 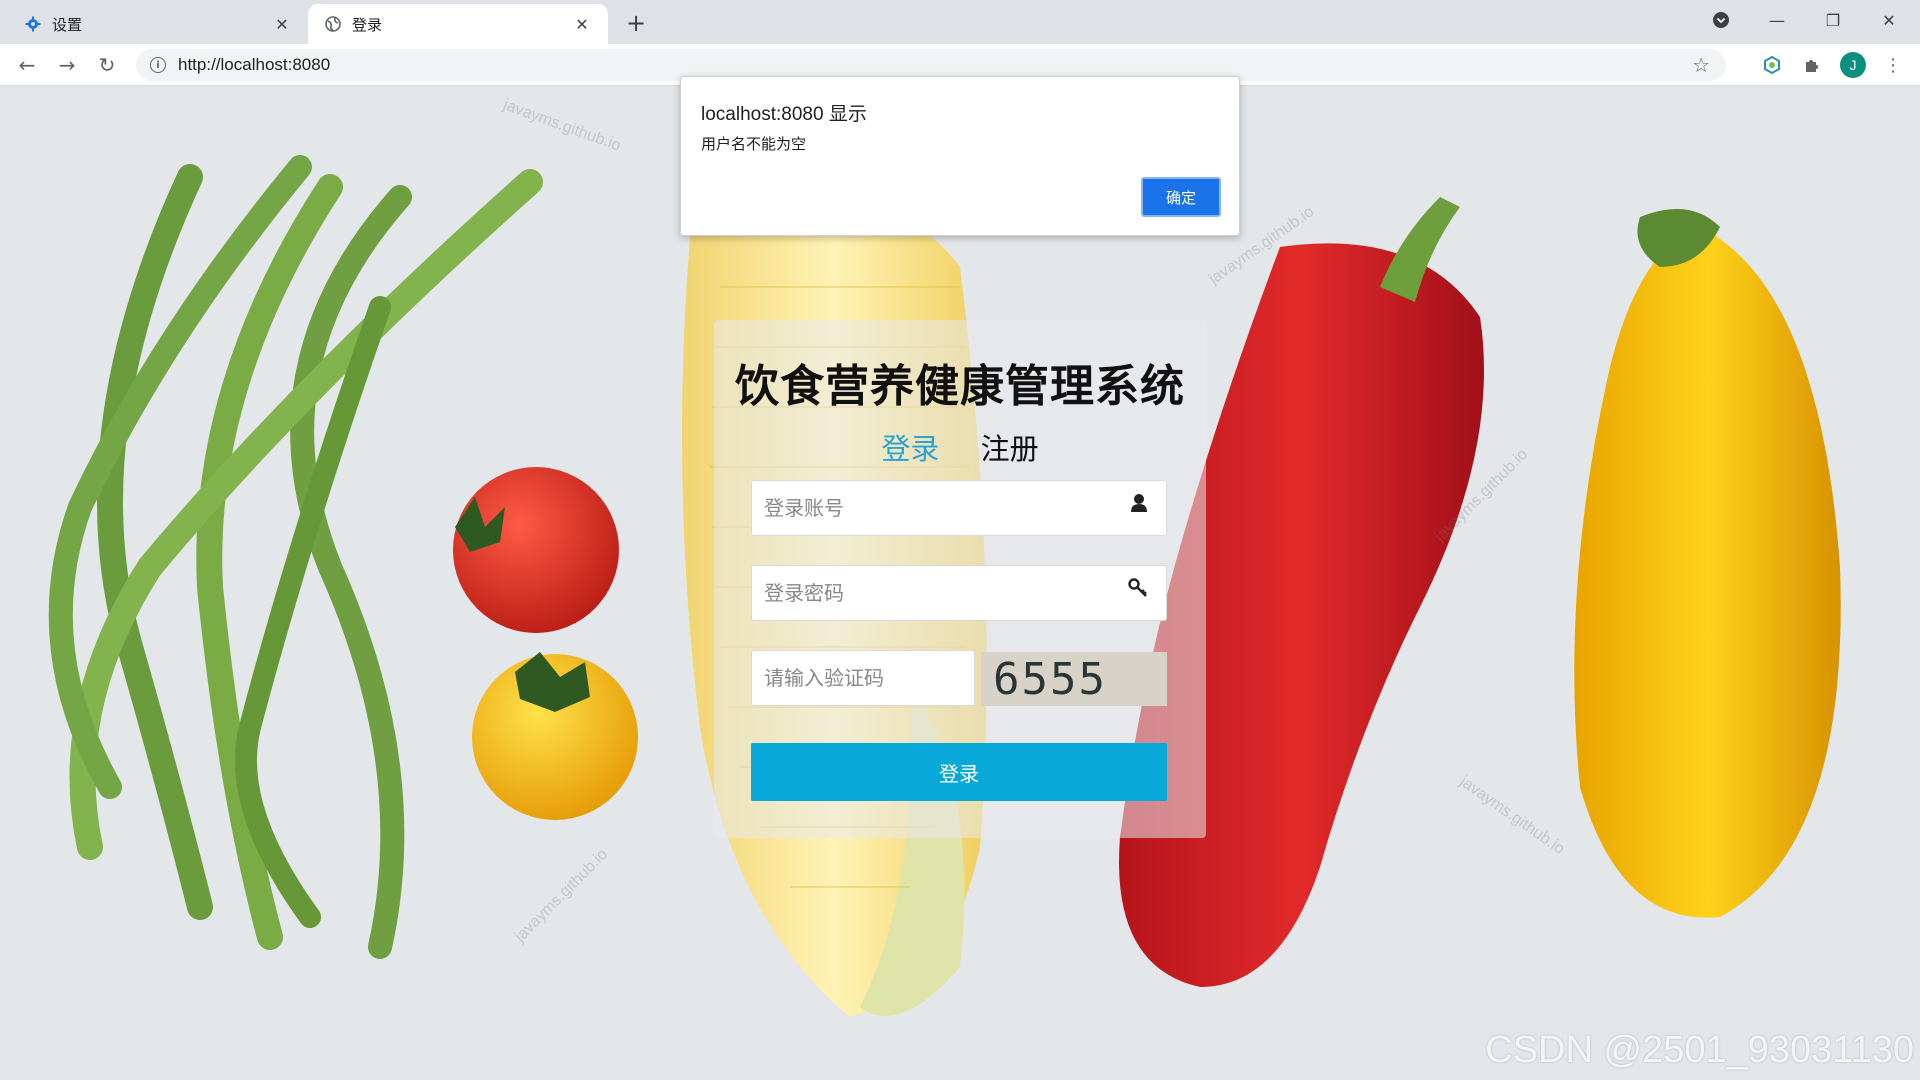 I want to click on gear-icon, so click(x=33, y=24).